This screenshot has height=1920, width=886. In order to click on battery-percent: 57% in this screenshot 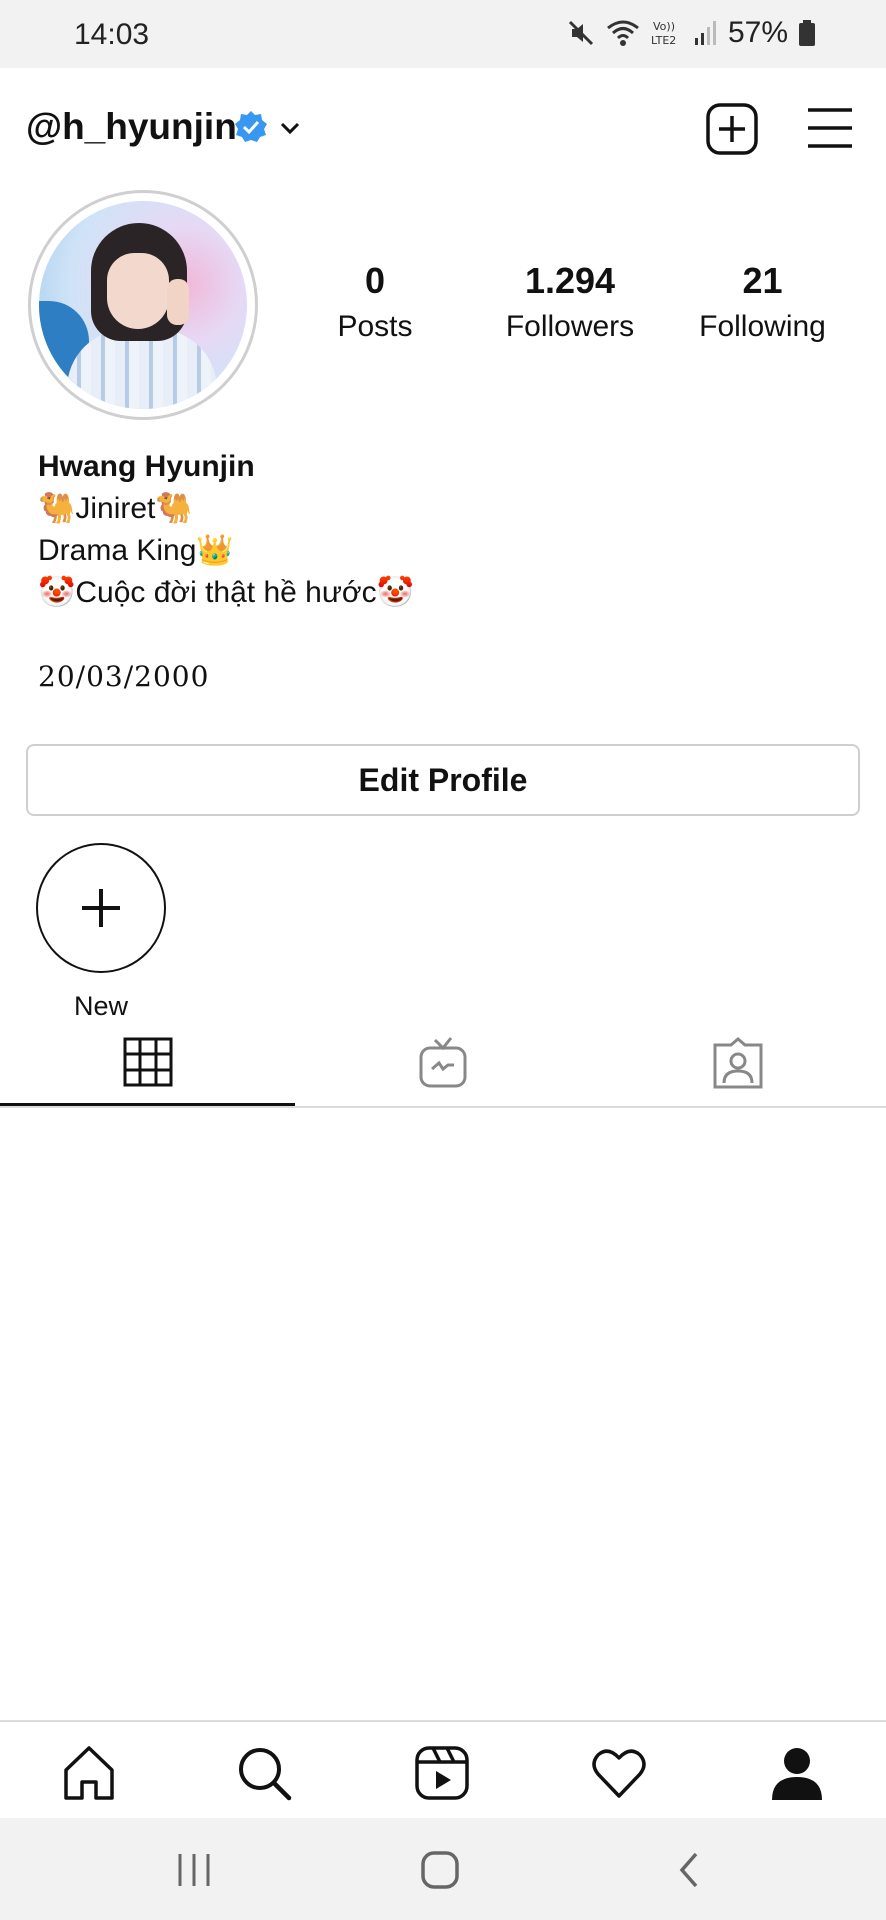, I will do `click(757, 32)`.